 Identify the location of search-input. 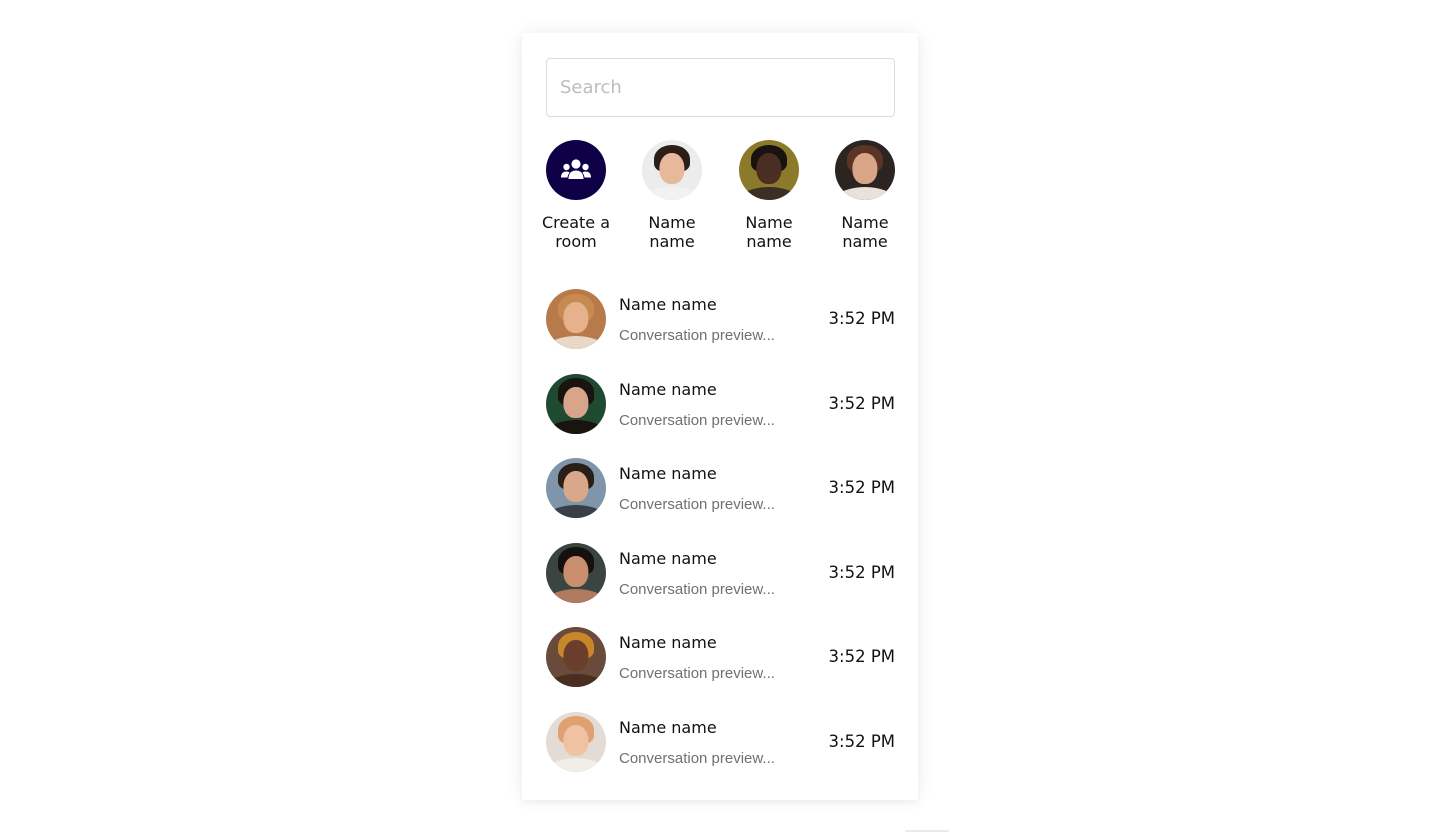
(720, 87).